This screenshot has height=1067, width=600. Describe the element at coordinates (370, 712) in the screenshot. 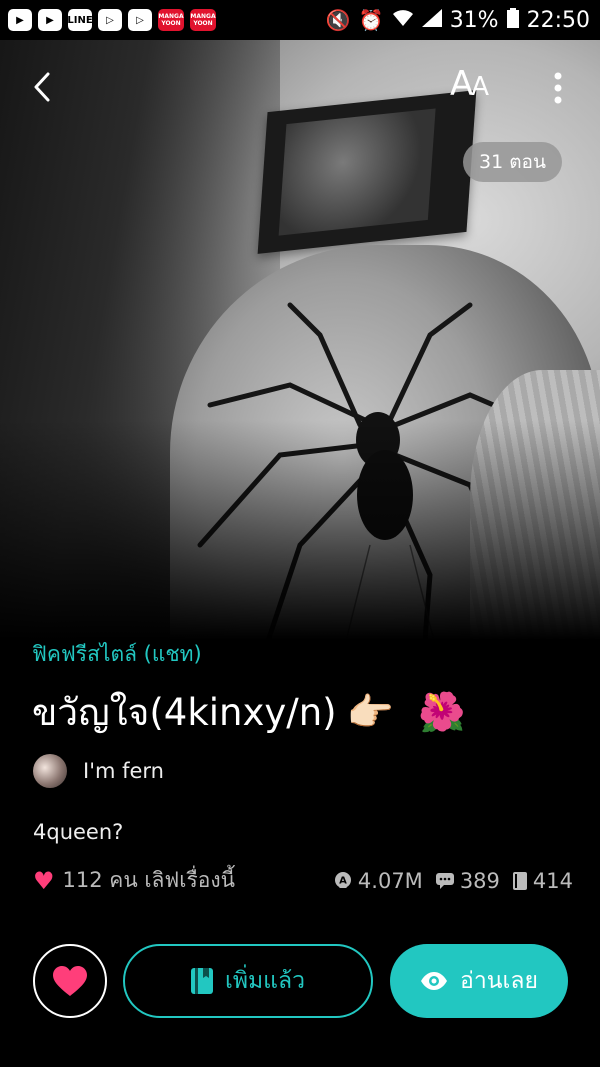

I see `pointing-hand-icon: 👉🏻` at that location.